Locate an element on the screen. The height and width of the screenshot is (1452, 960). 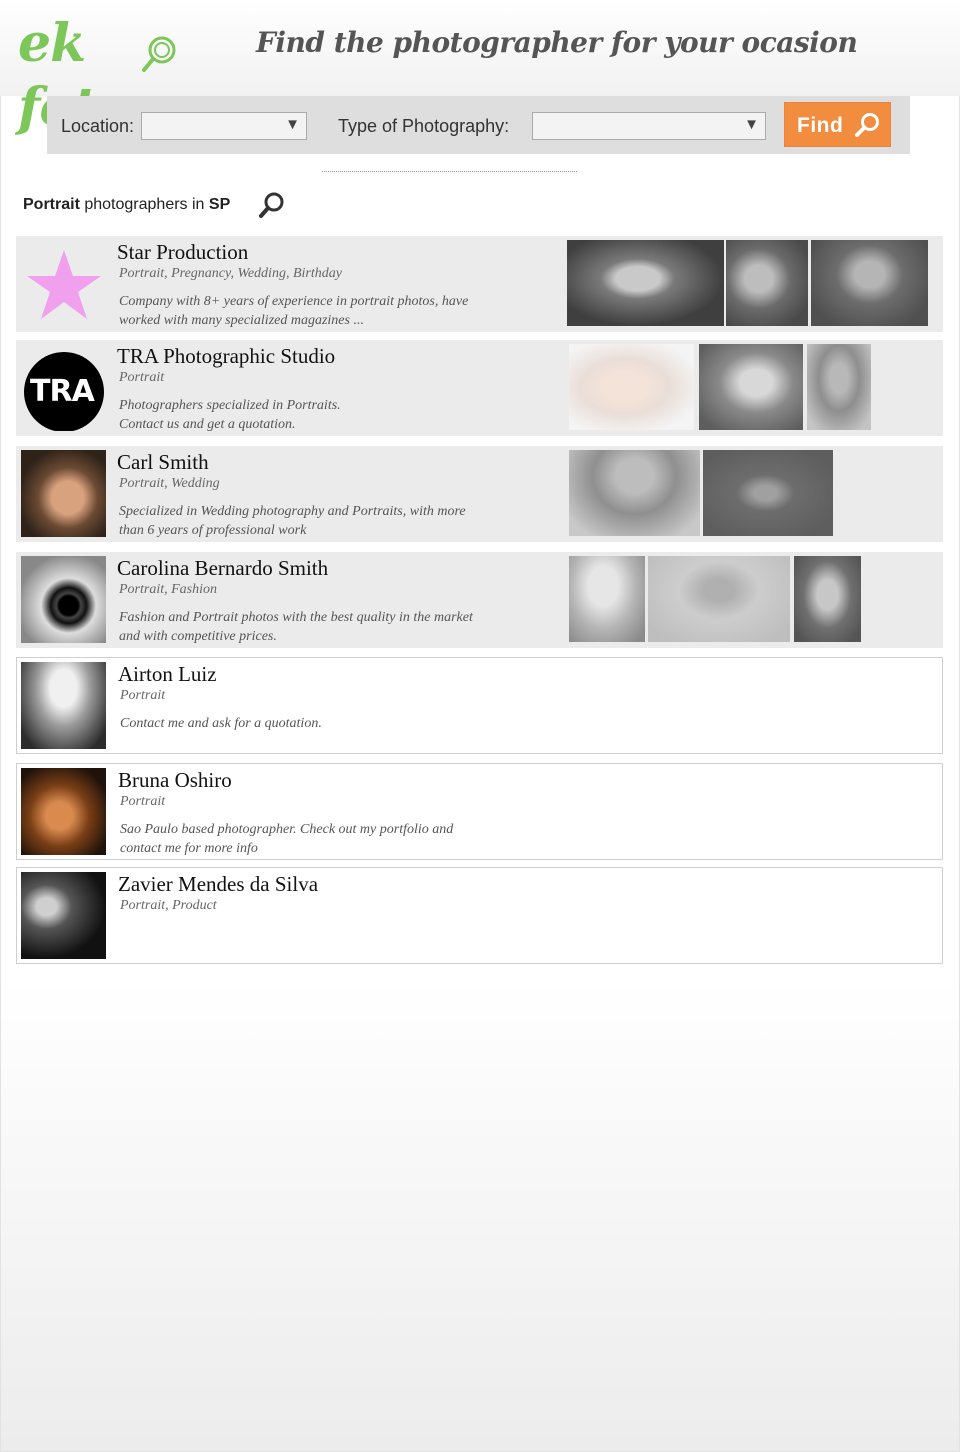
photographer-card: Zavier Mendes da Silva Portrait, Product is located at coordinates (479, 915).